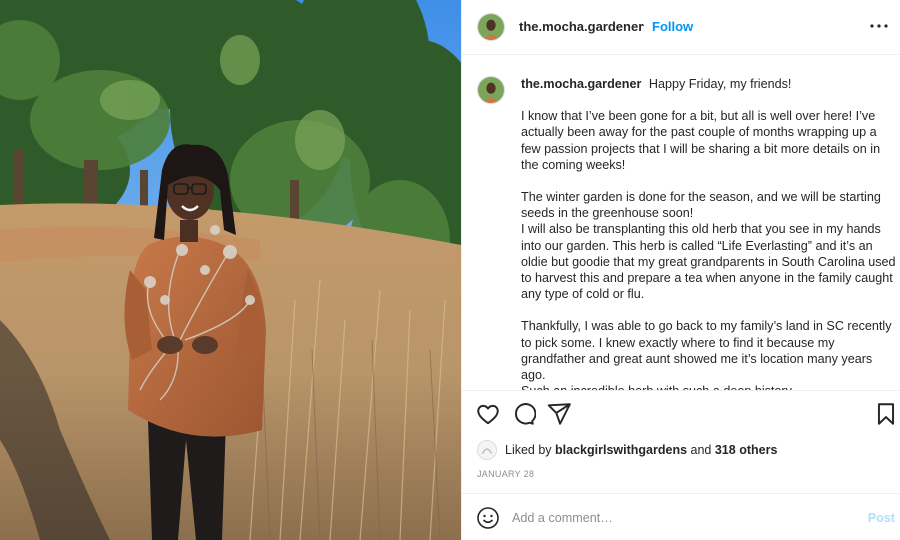 The width and height of the screenshot is (900, 540). Describe the element at coordinates (559, 414) in the screenshot. I see `share-icon` at that location.